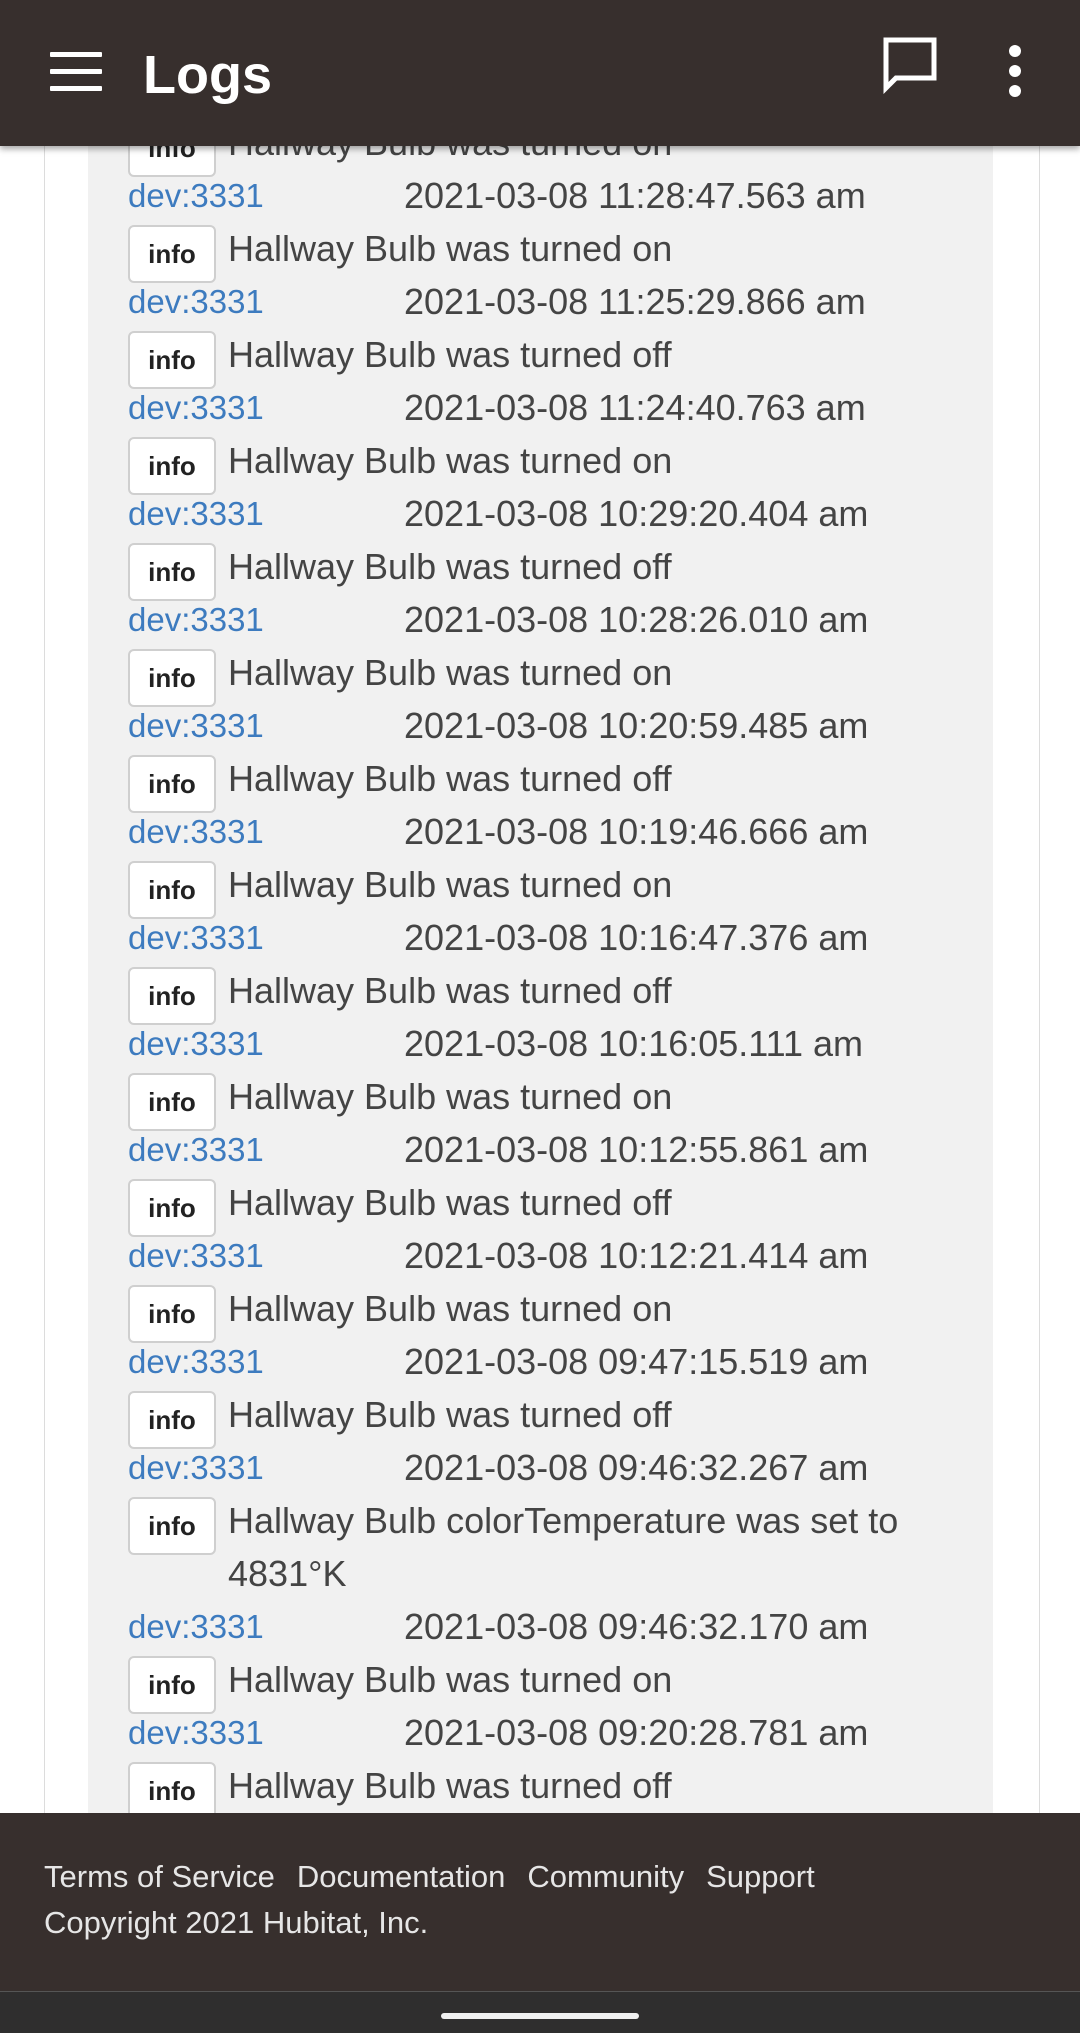 Image resolution: width=1080 pixels, height=2033 pixels. I want to click on log-meta-line: dev:3331 2021-03-08 09:47:15.519 am, so click(553, 1361).